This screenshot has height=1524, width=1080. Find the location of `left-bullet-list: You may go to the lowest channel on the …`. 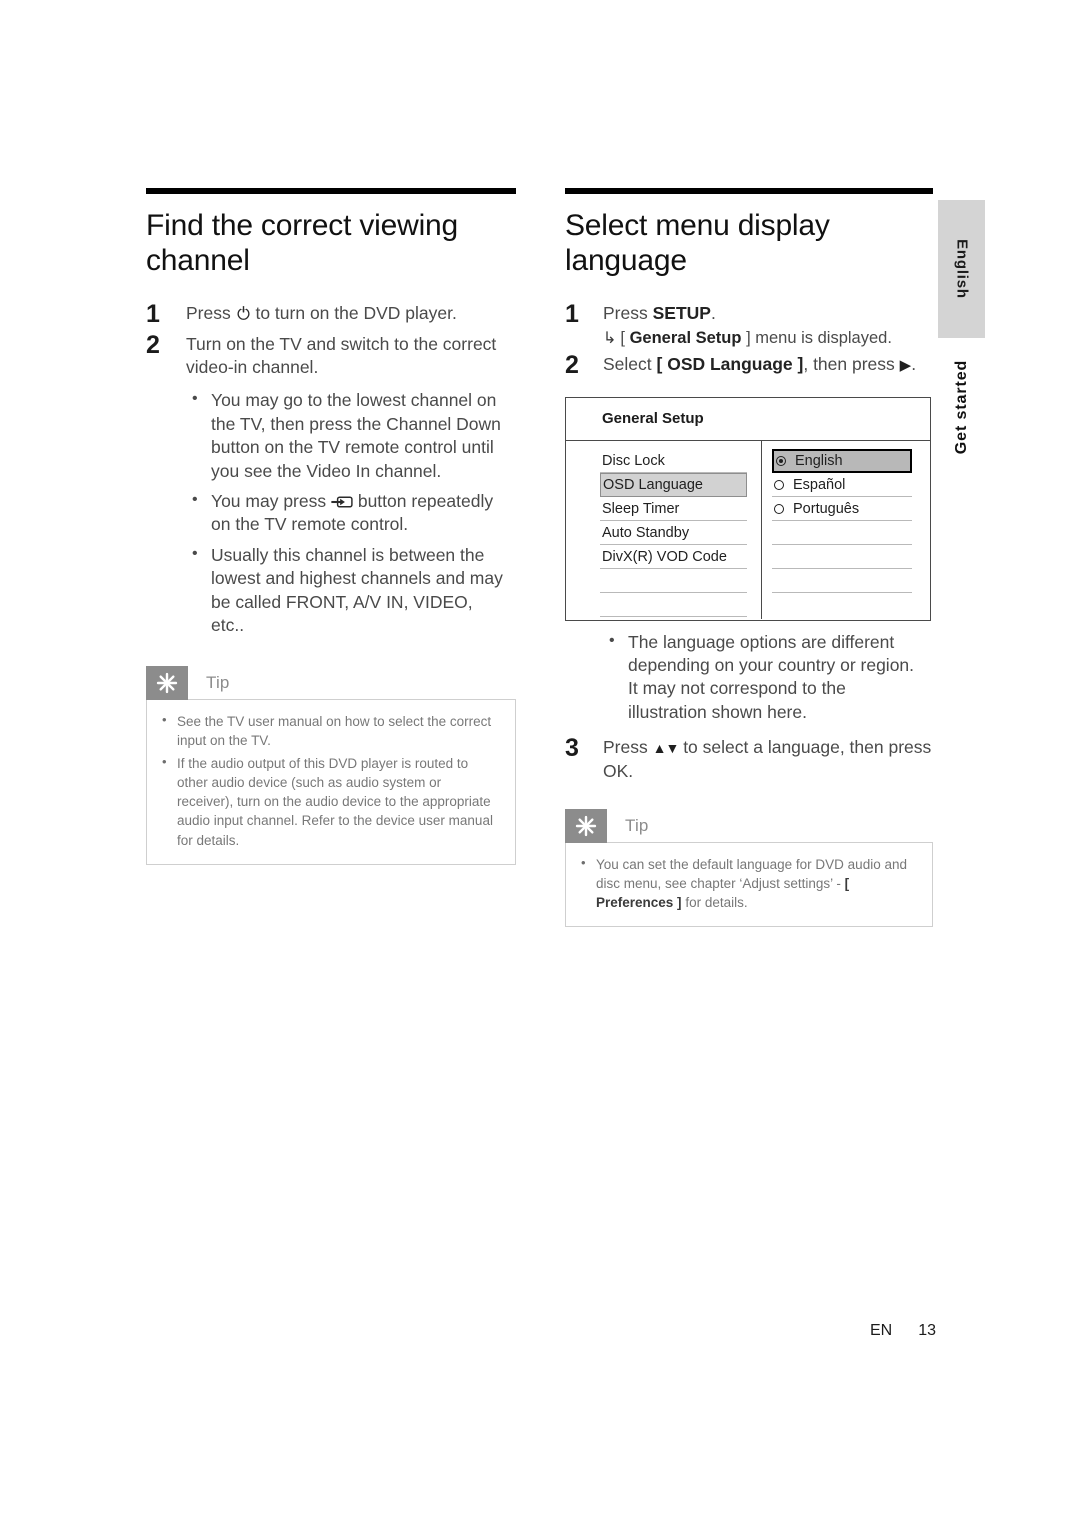

left-bullet-list: You may go to the lowest channel on the … is located at coordinates (345, 513).